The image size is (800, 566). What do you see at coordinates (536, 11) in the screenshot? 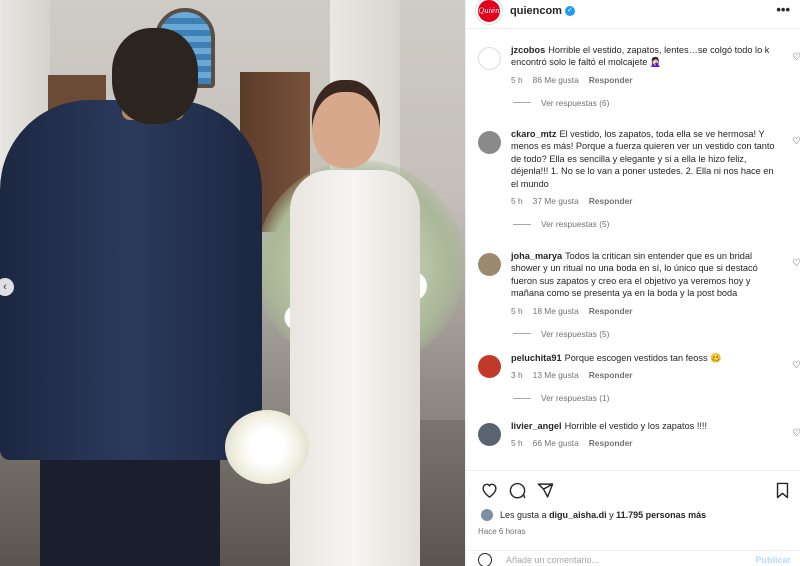
I see `account-username: quiencom` at bounding box center [536, 11].